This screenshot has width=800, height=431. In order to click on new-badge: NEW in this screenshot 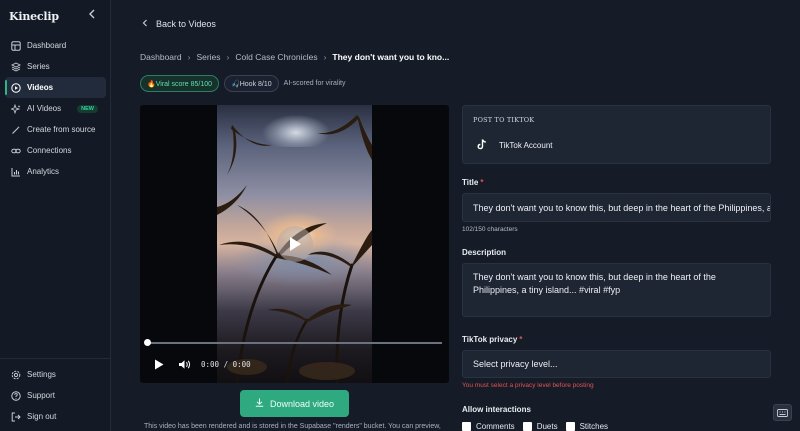, I will do `click(87, 108)`.